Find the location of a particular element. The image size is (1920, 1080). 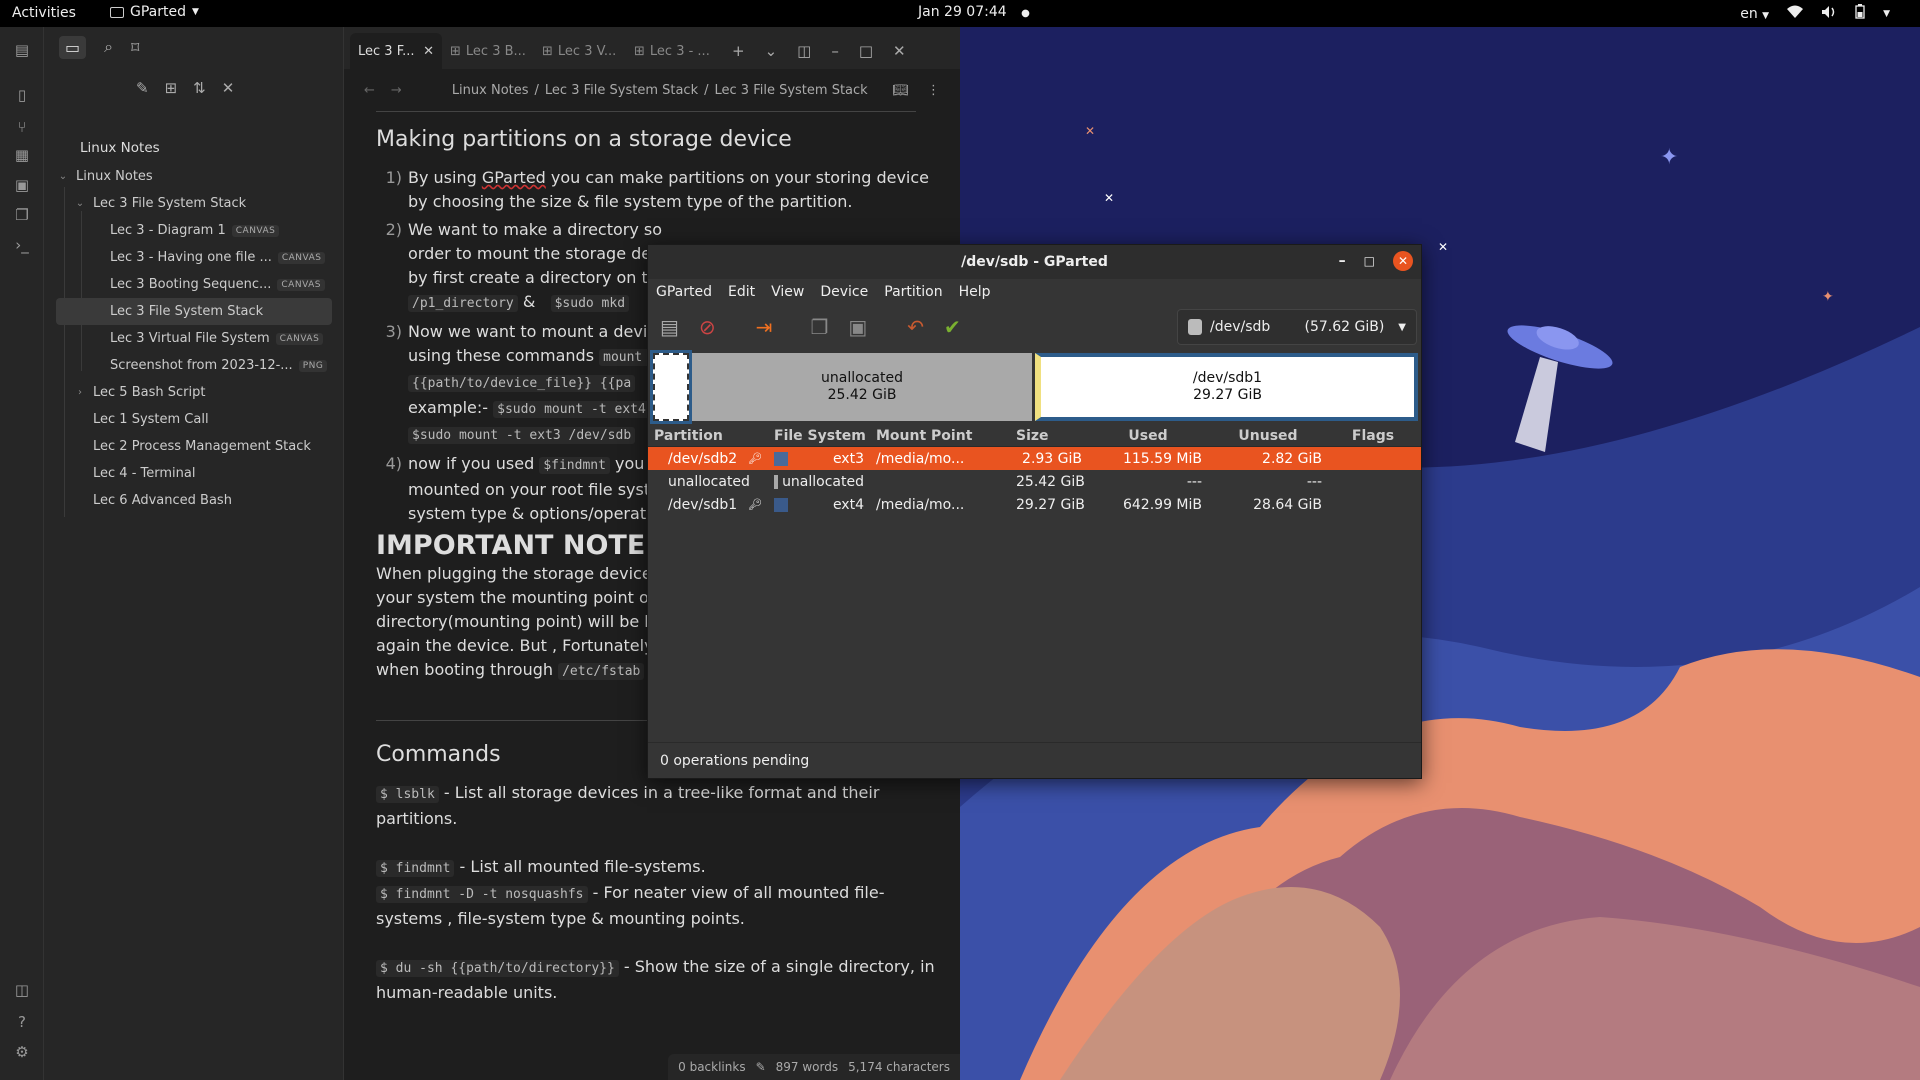

menu-help: Help is located at coordinates (975, 292).